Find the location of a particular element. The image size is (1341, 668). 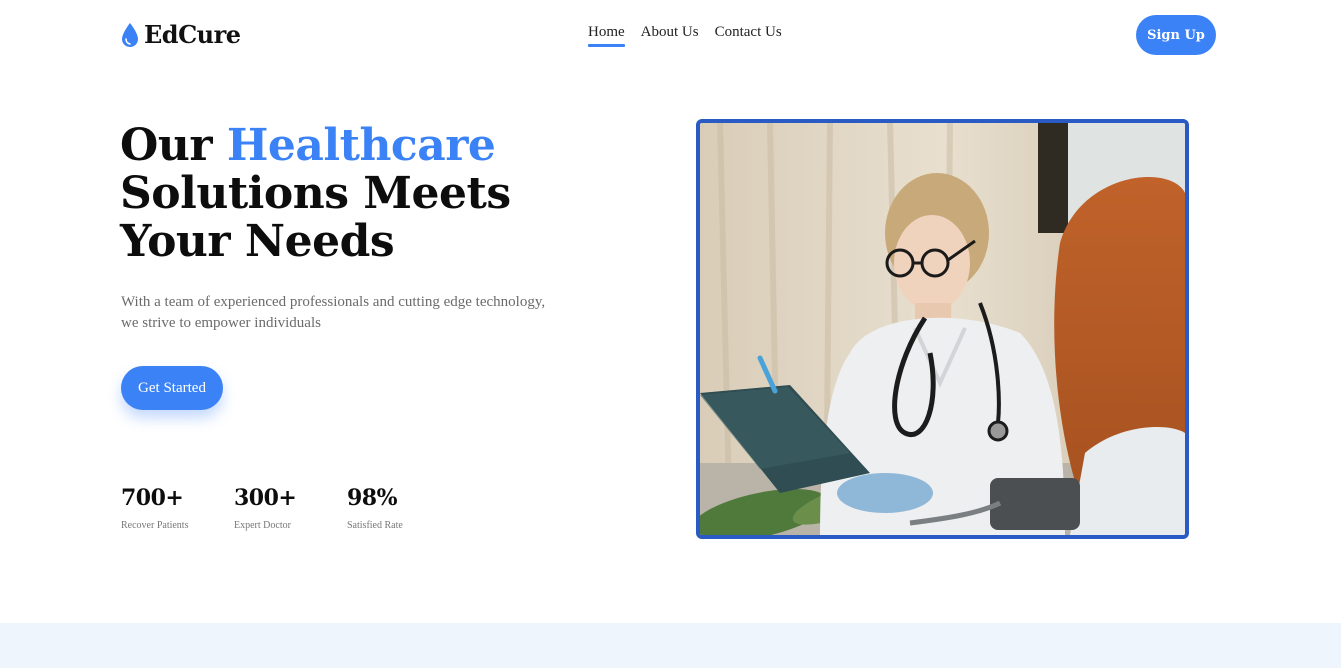

hero-description-line2: we strive to empower individuals is located at coordinates (221, 323).